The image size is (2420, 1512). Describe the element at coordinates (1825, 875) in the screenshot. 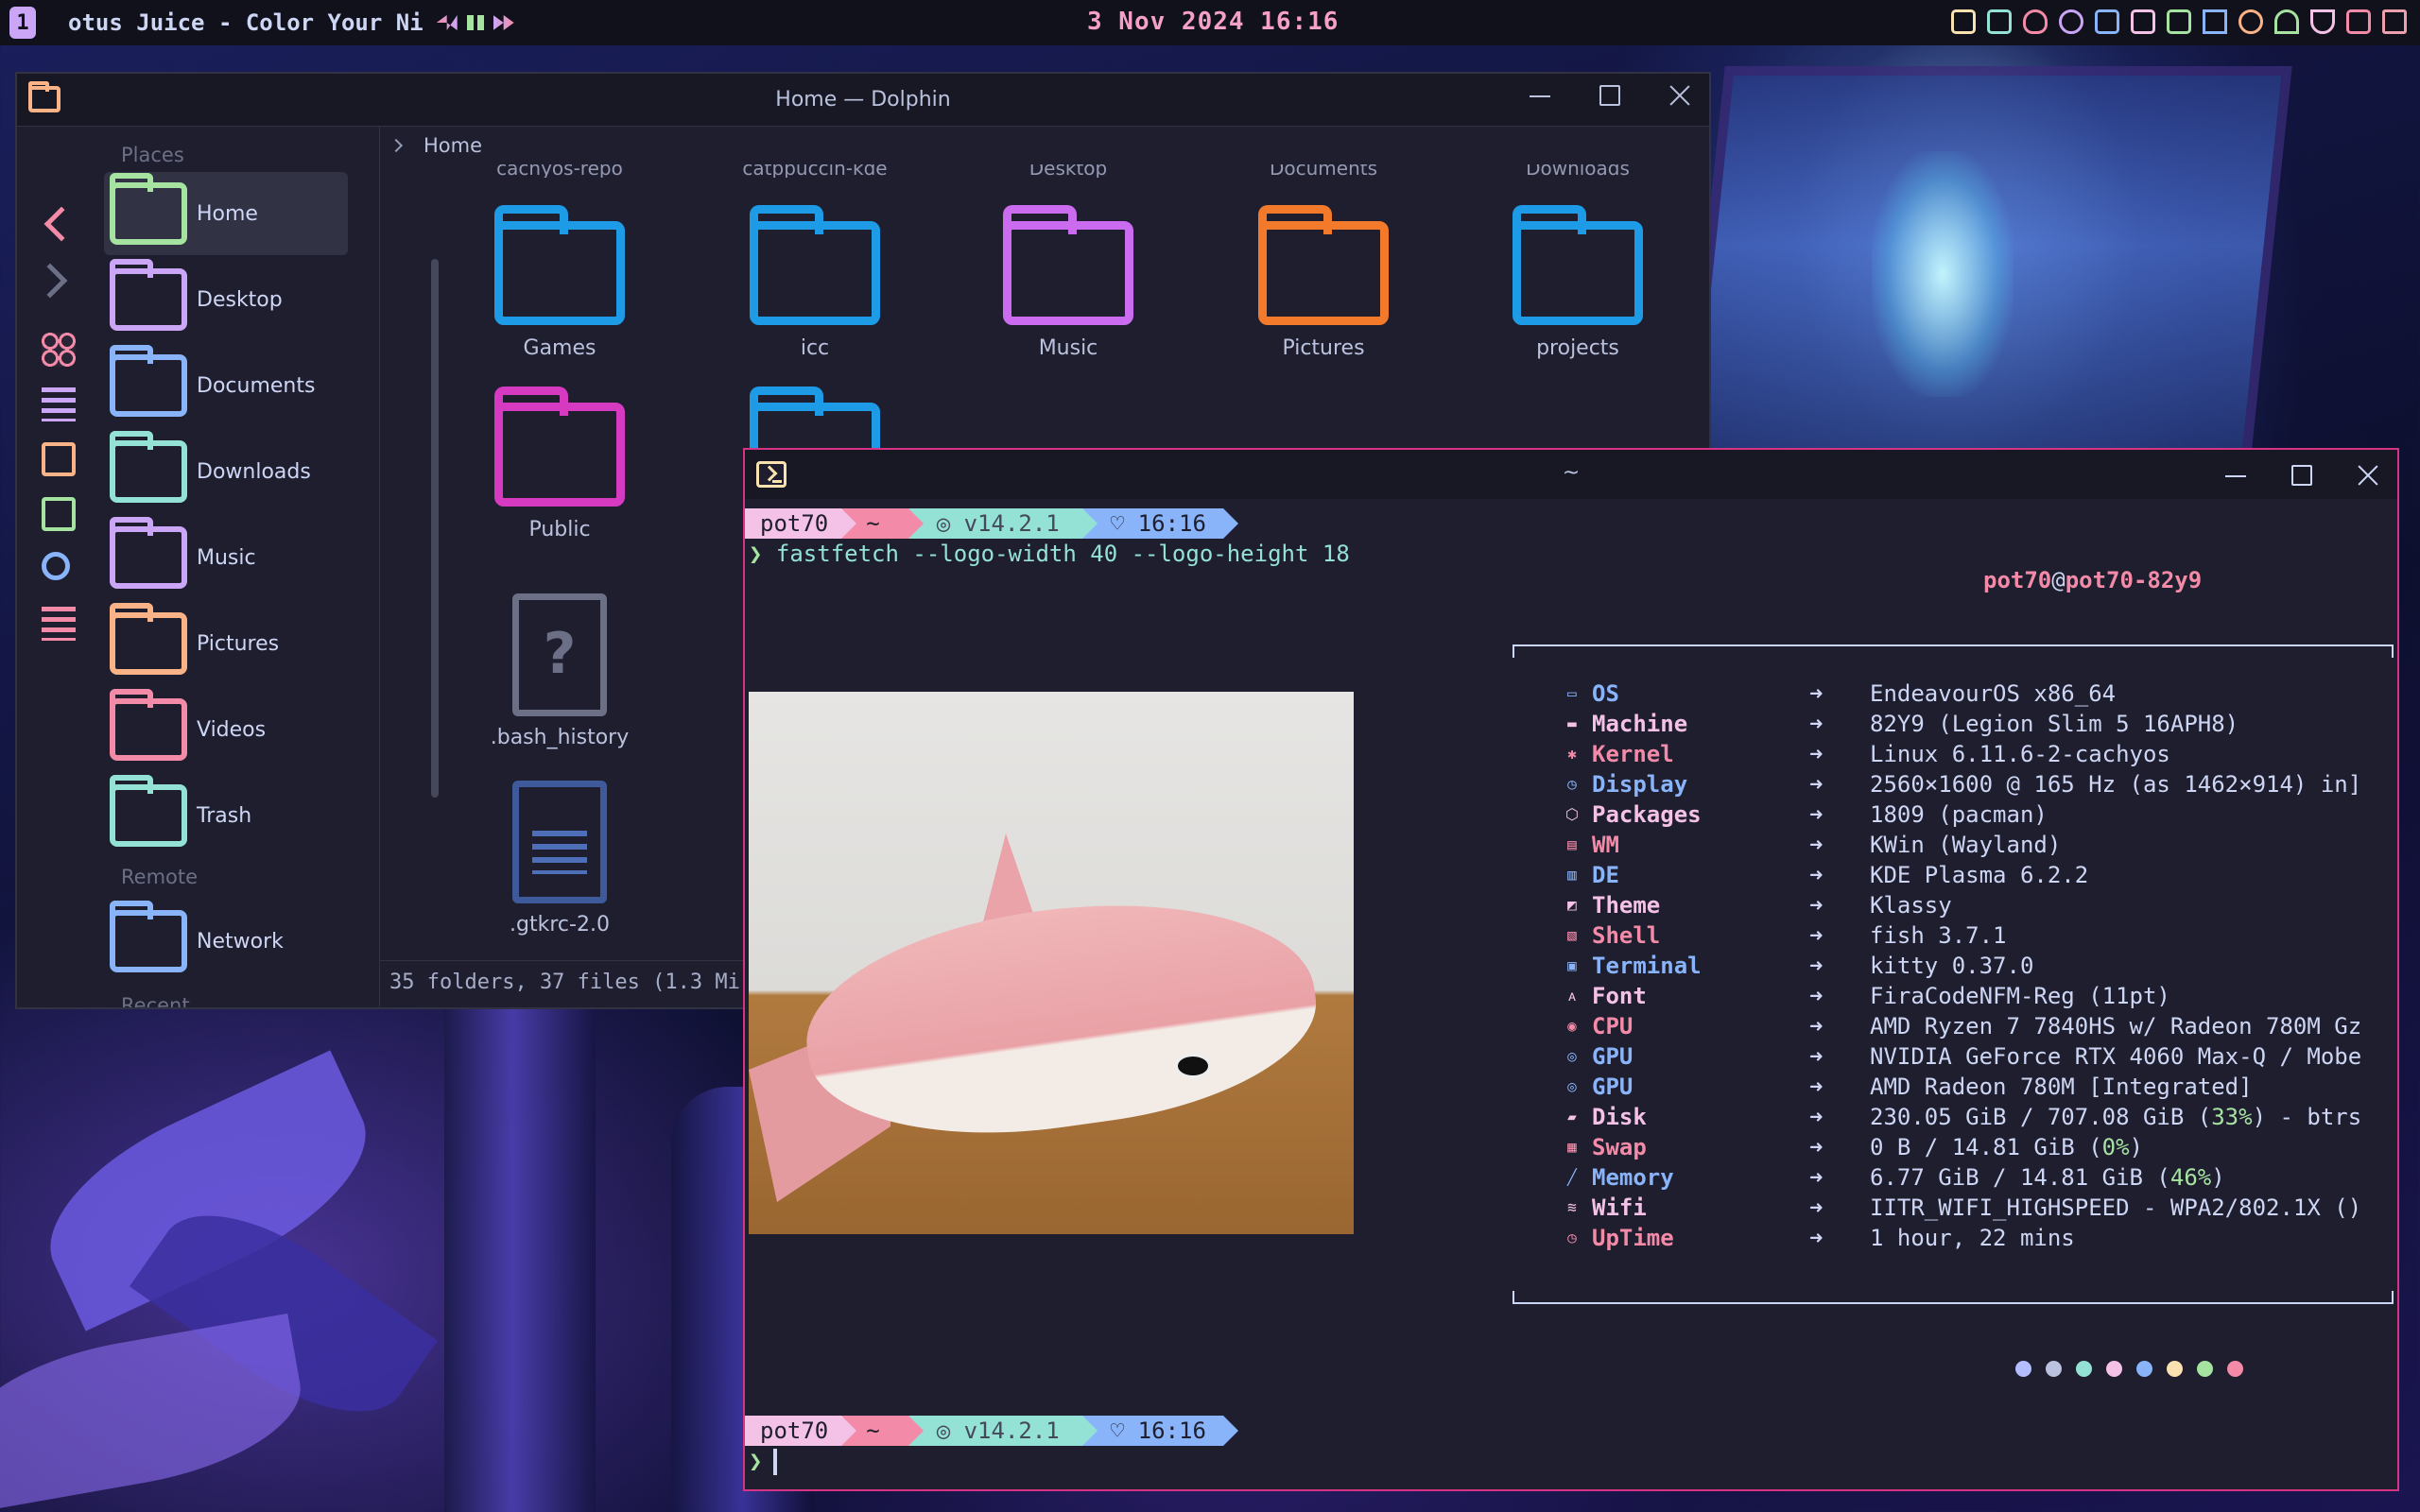

I see `info-row-de: ▥ DE ➜ KDE Plasma 6.2.2` at that location.